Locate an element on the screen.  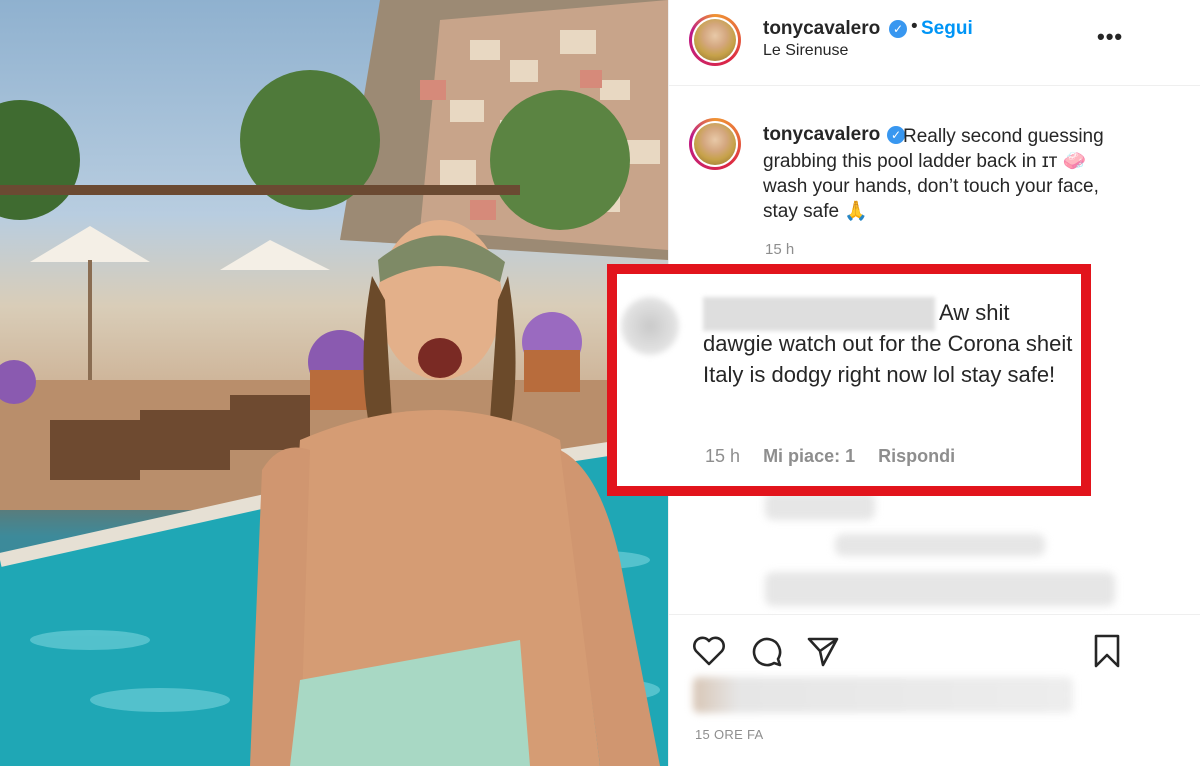
share-icon is located at coordinates (823, 651).